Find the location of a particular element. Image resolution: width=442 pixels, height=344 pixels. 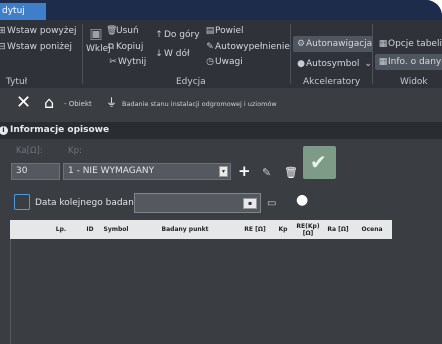

ground-icon: ⏚ is located at coordinates (111, 102).